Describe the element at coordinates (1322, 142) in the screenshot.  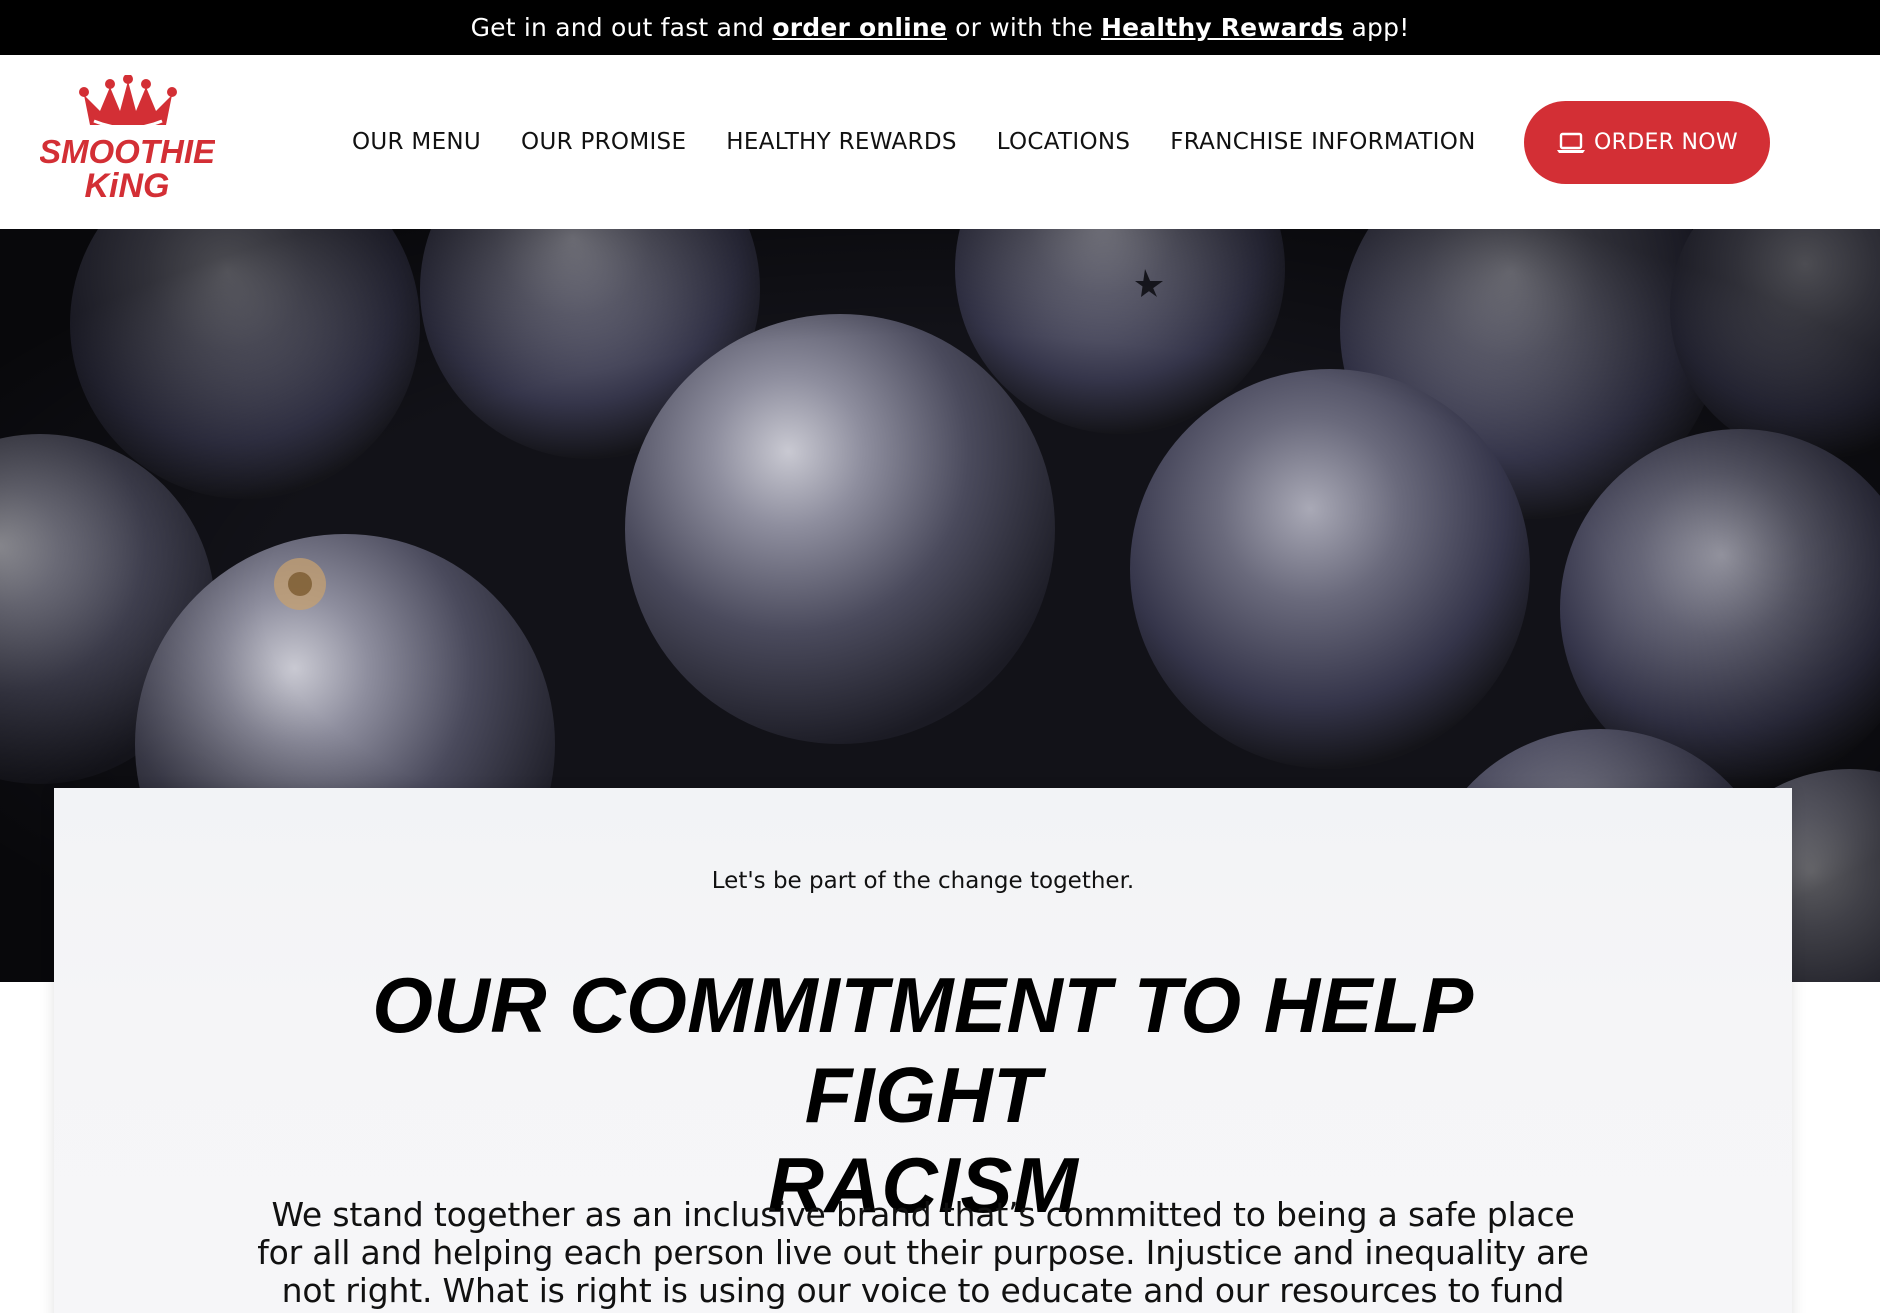
I see `nav-item-franchise-information: FRANCHISE INFORMATION` at that location.